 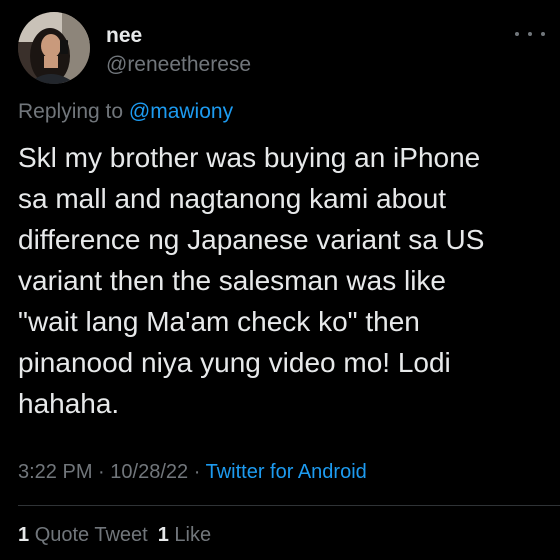 I want to click on likes-count: 1, so click(x=163, y=535).